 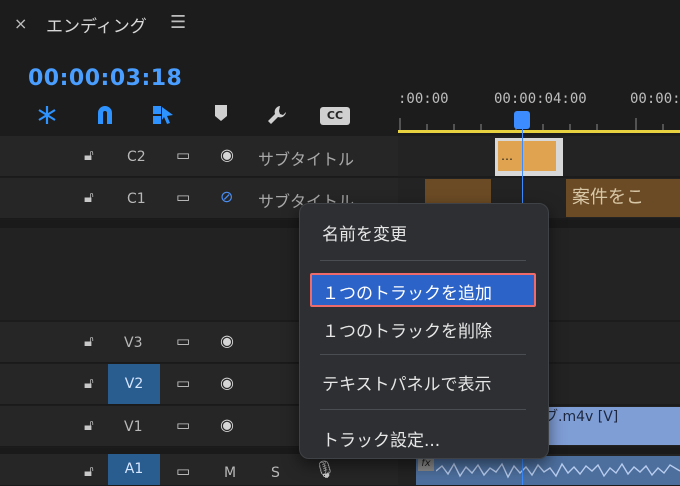 I want to click on menu-item-show-in-text-panel: テキストパネルで表示, so click(x=407, y=382).